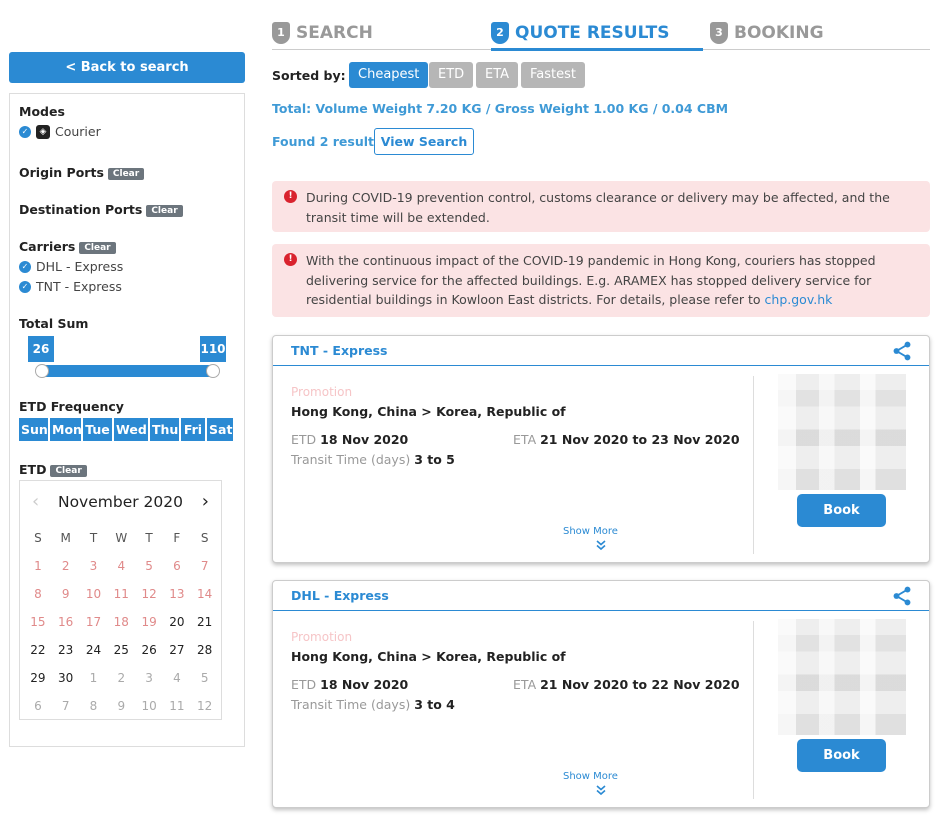  What do you see at coordinates (121, 622) in the screenshot?
I see `calendar-day: 18` at bounding box center [121, 622].